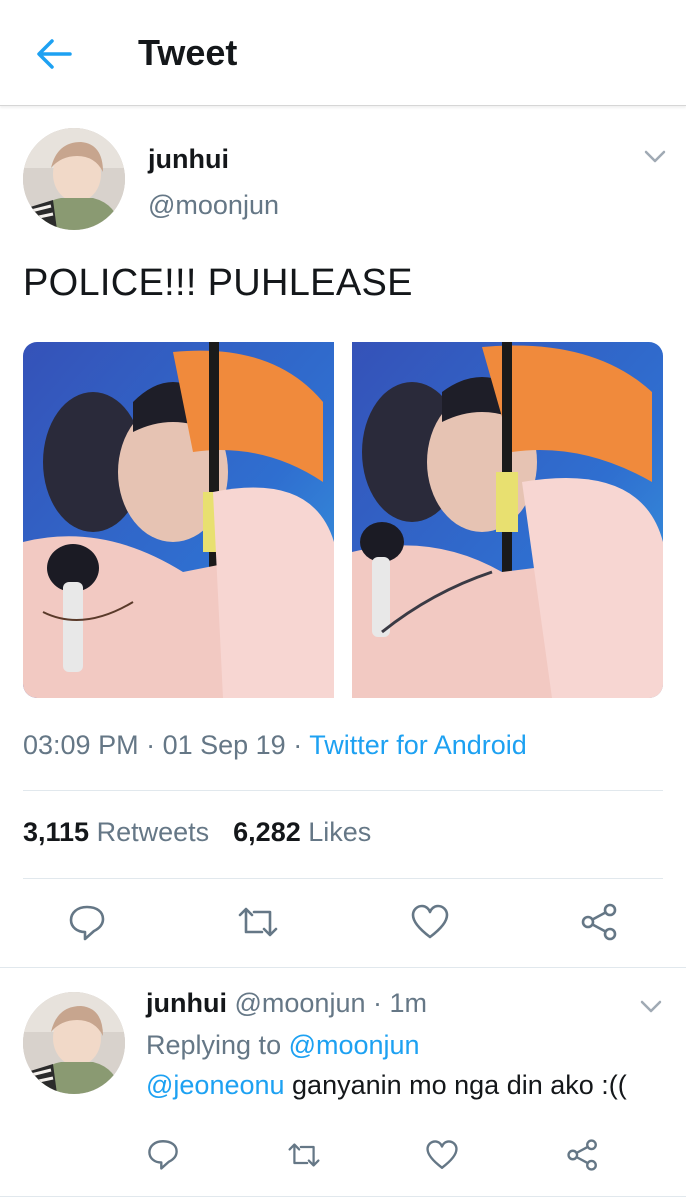  What do you see at coordinates (186, 1003) in the screenshot?
I see `reply-display-name: junhui` at bounding box center [186, 1003].